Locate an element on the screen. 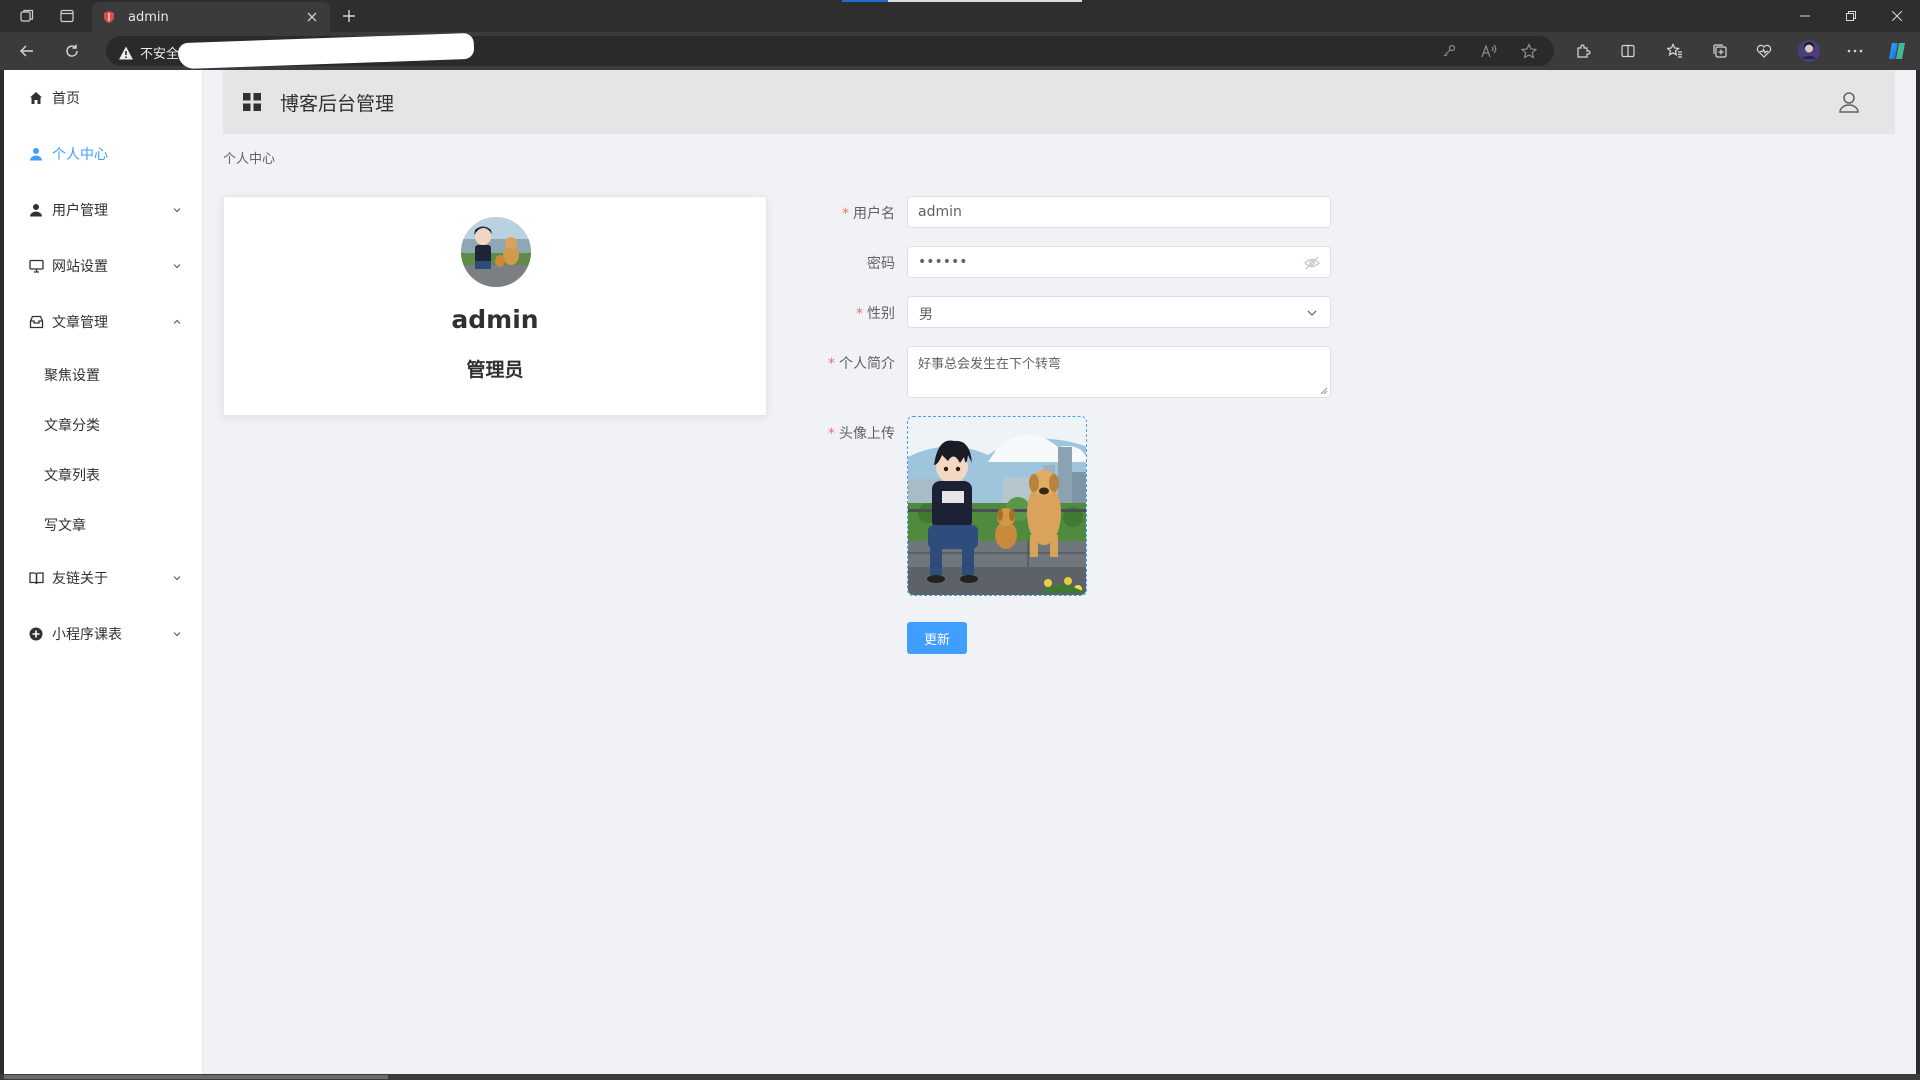 This screenshot has width=1920, height=1080. sidebar-item-user-management: 用户管理 is located at coordinates (103, 210).